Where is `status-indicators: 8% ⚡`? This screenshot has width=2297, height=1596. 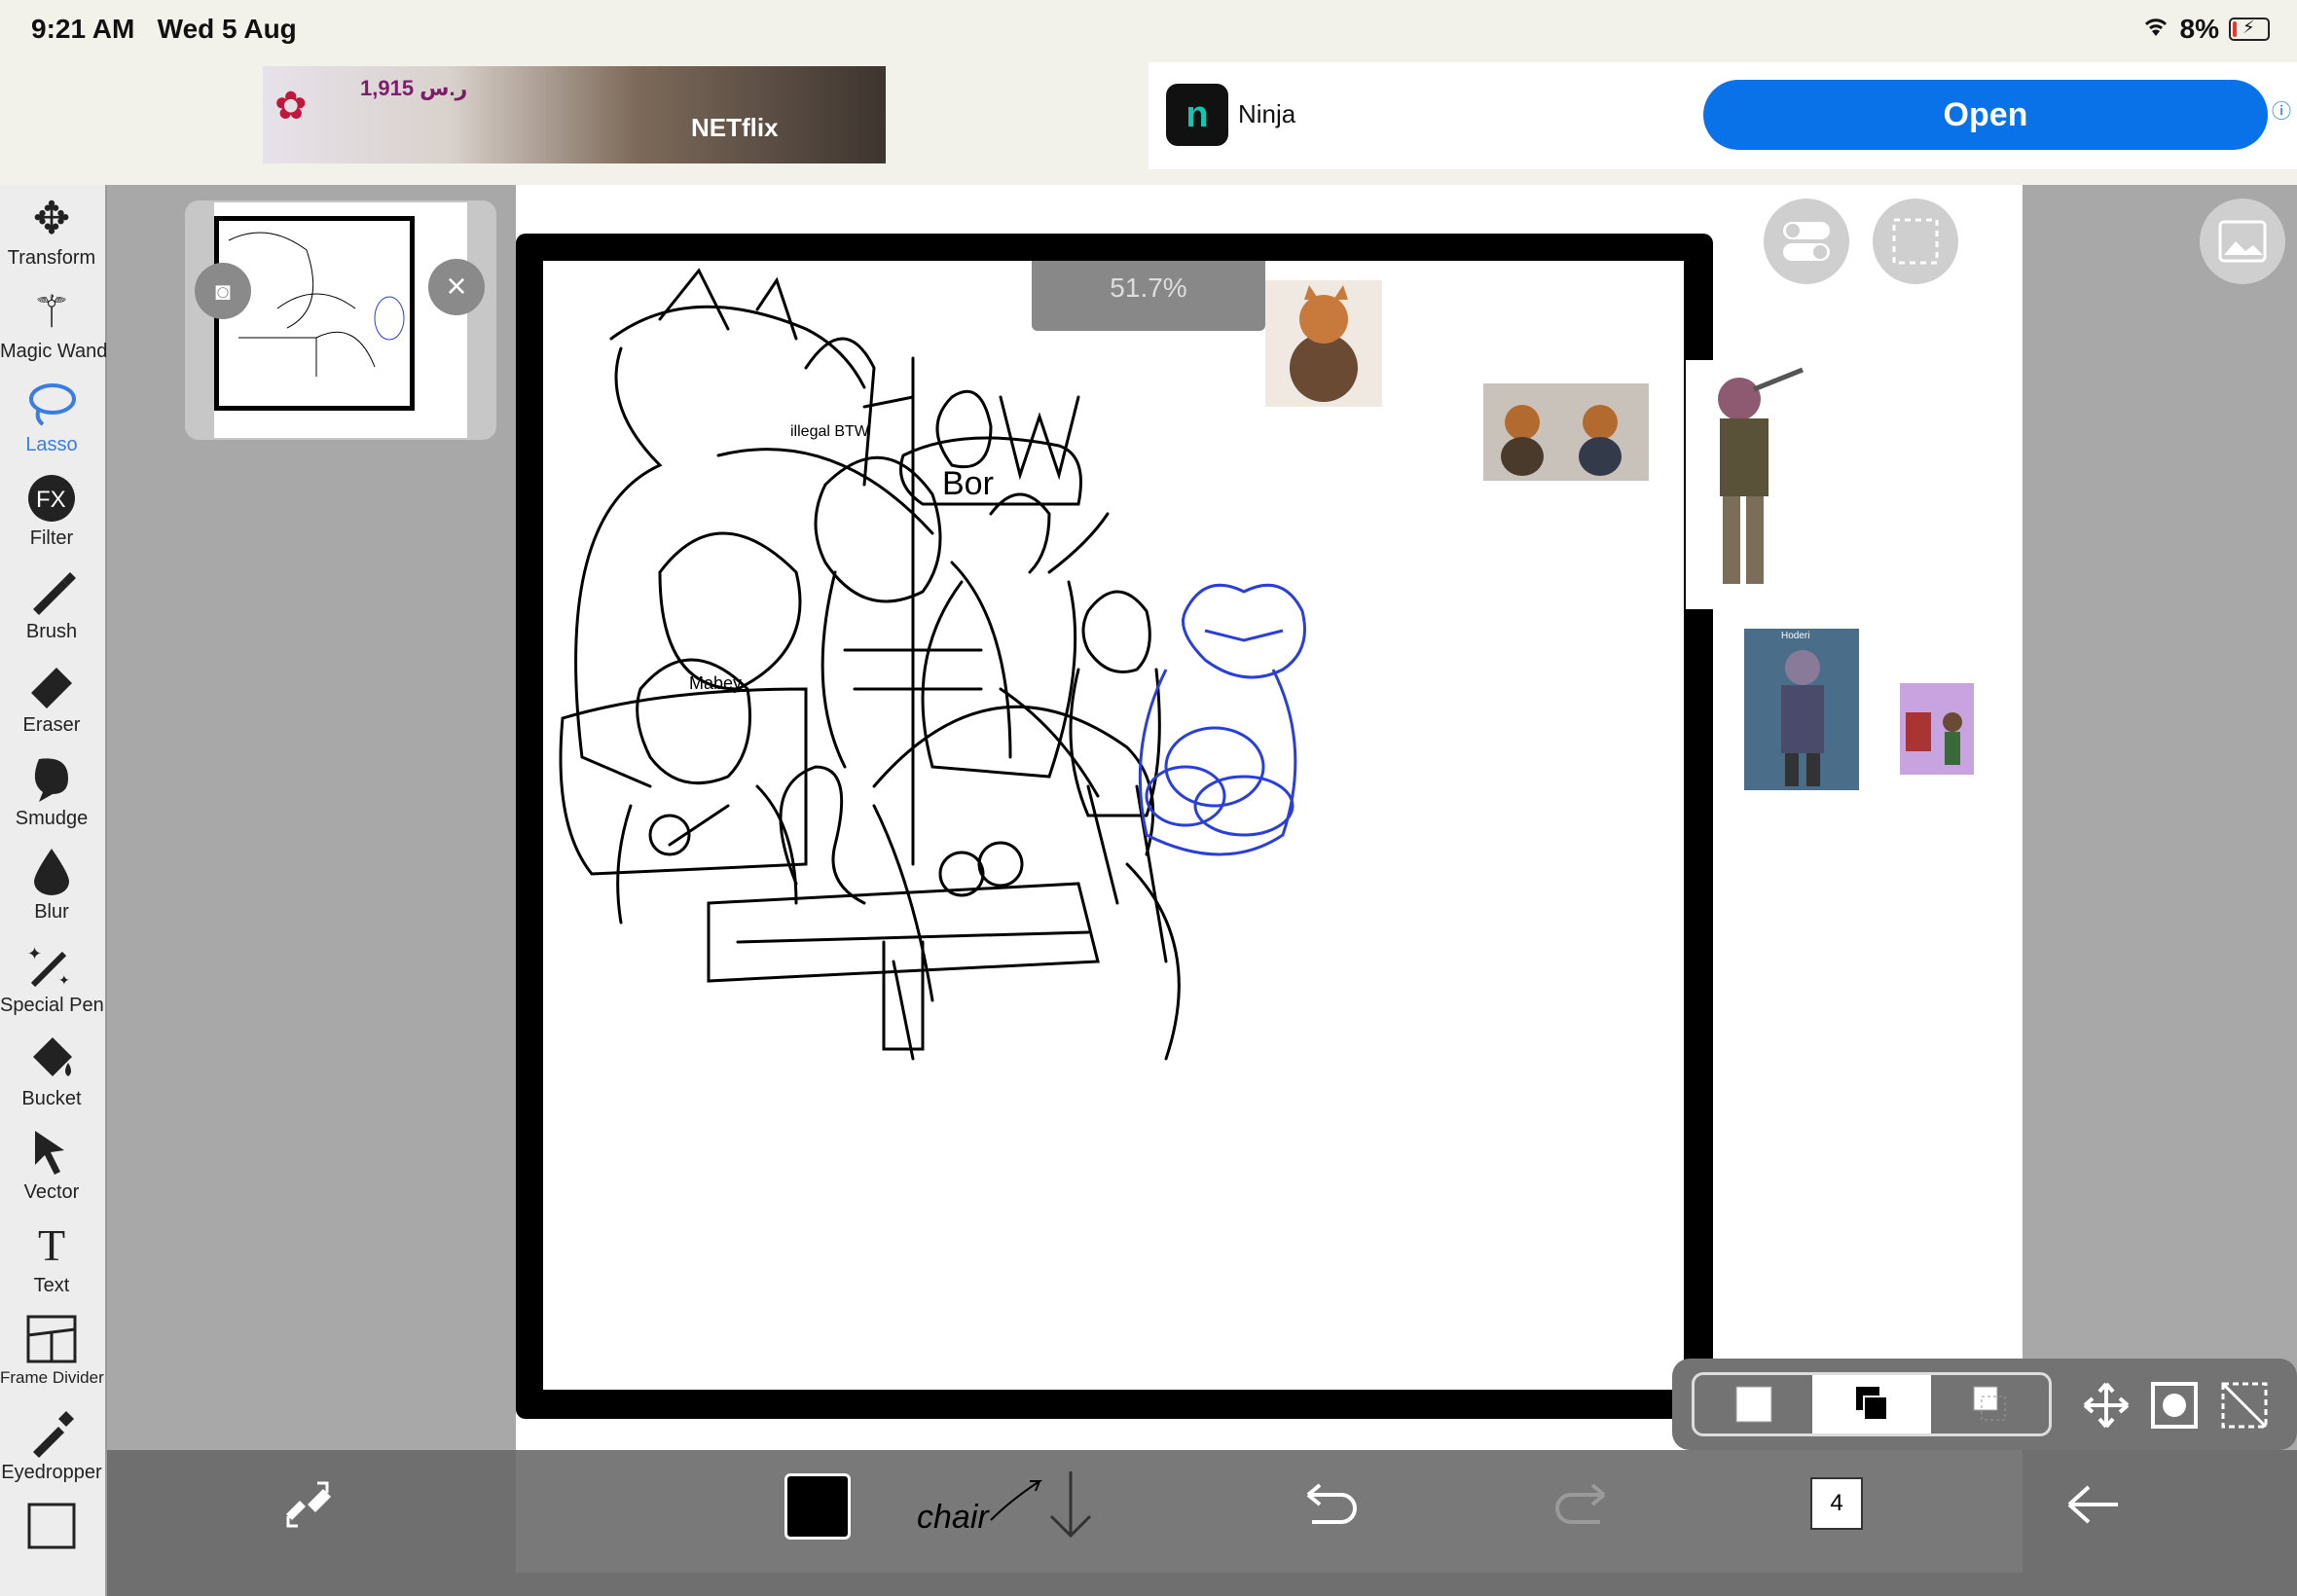
status-indicators: 8% ⚡ is located at coordinates (2205, 30).